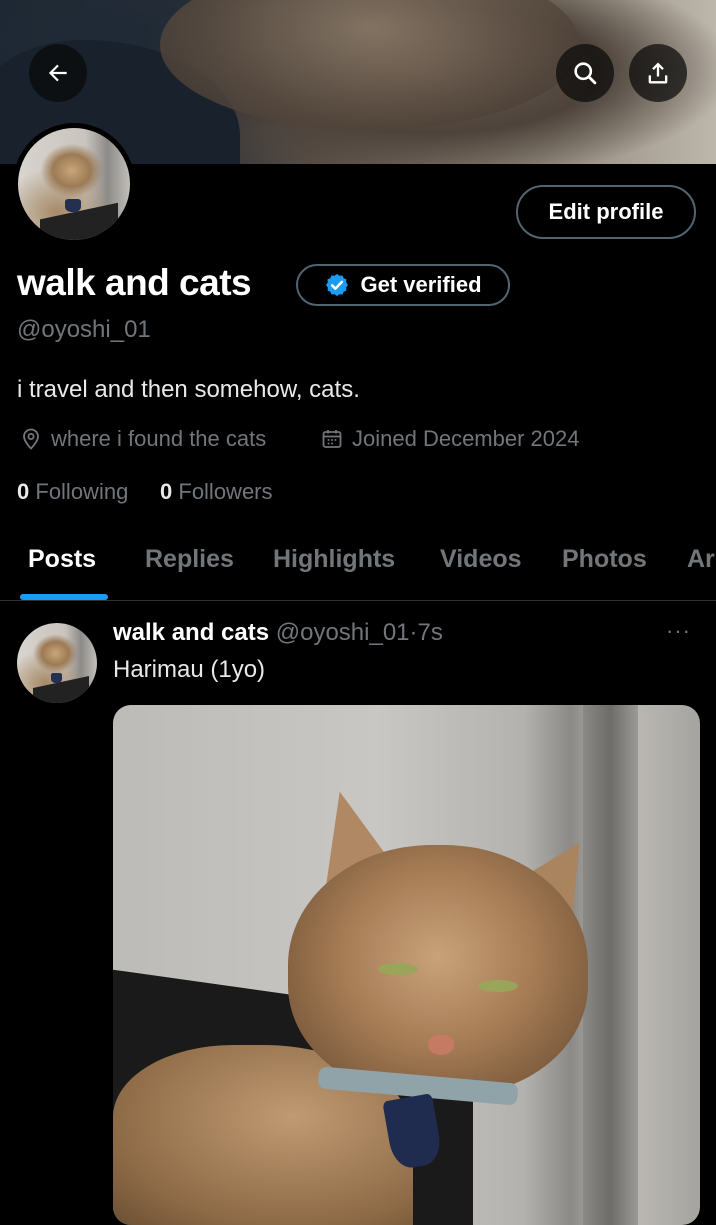 The image size is (716, 1225). I want to click on post-header: walk and cats @oyoshi_01·7s, so click(278, 633).